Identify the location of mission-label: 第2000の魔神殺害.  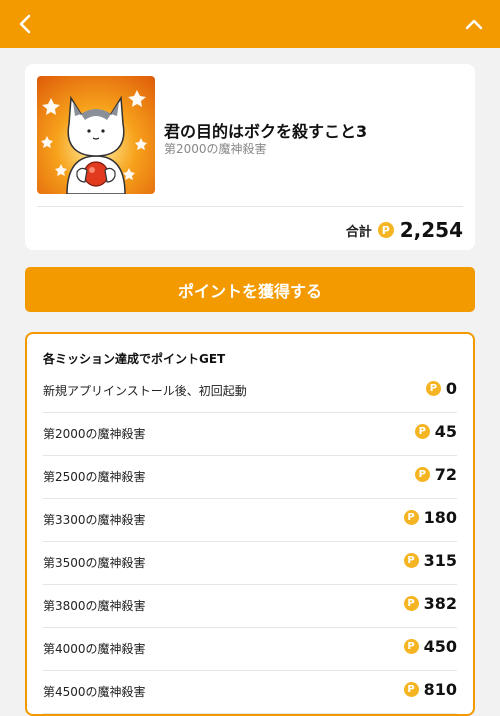
(94, 434).